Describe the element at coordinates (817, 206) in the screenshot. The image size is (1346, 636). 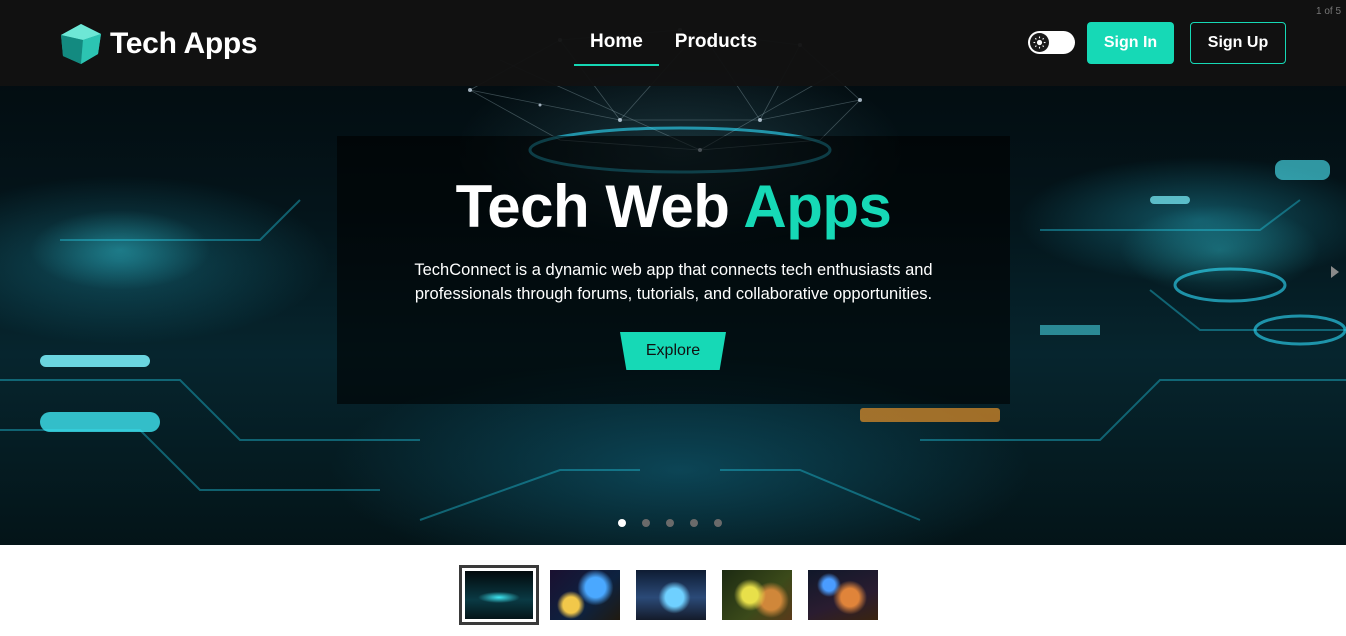
I see `caption-title-accent: Apps` at that location.